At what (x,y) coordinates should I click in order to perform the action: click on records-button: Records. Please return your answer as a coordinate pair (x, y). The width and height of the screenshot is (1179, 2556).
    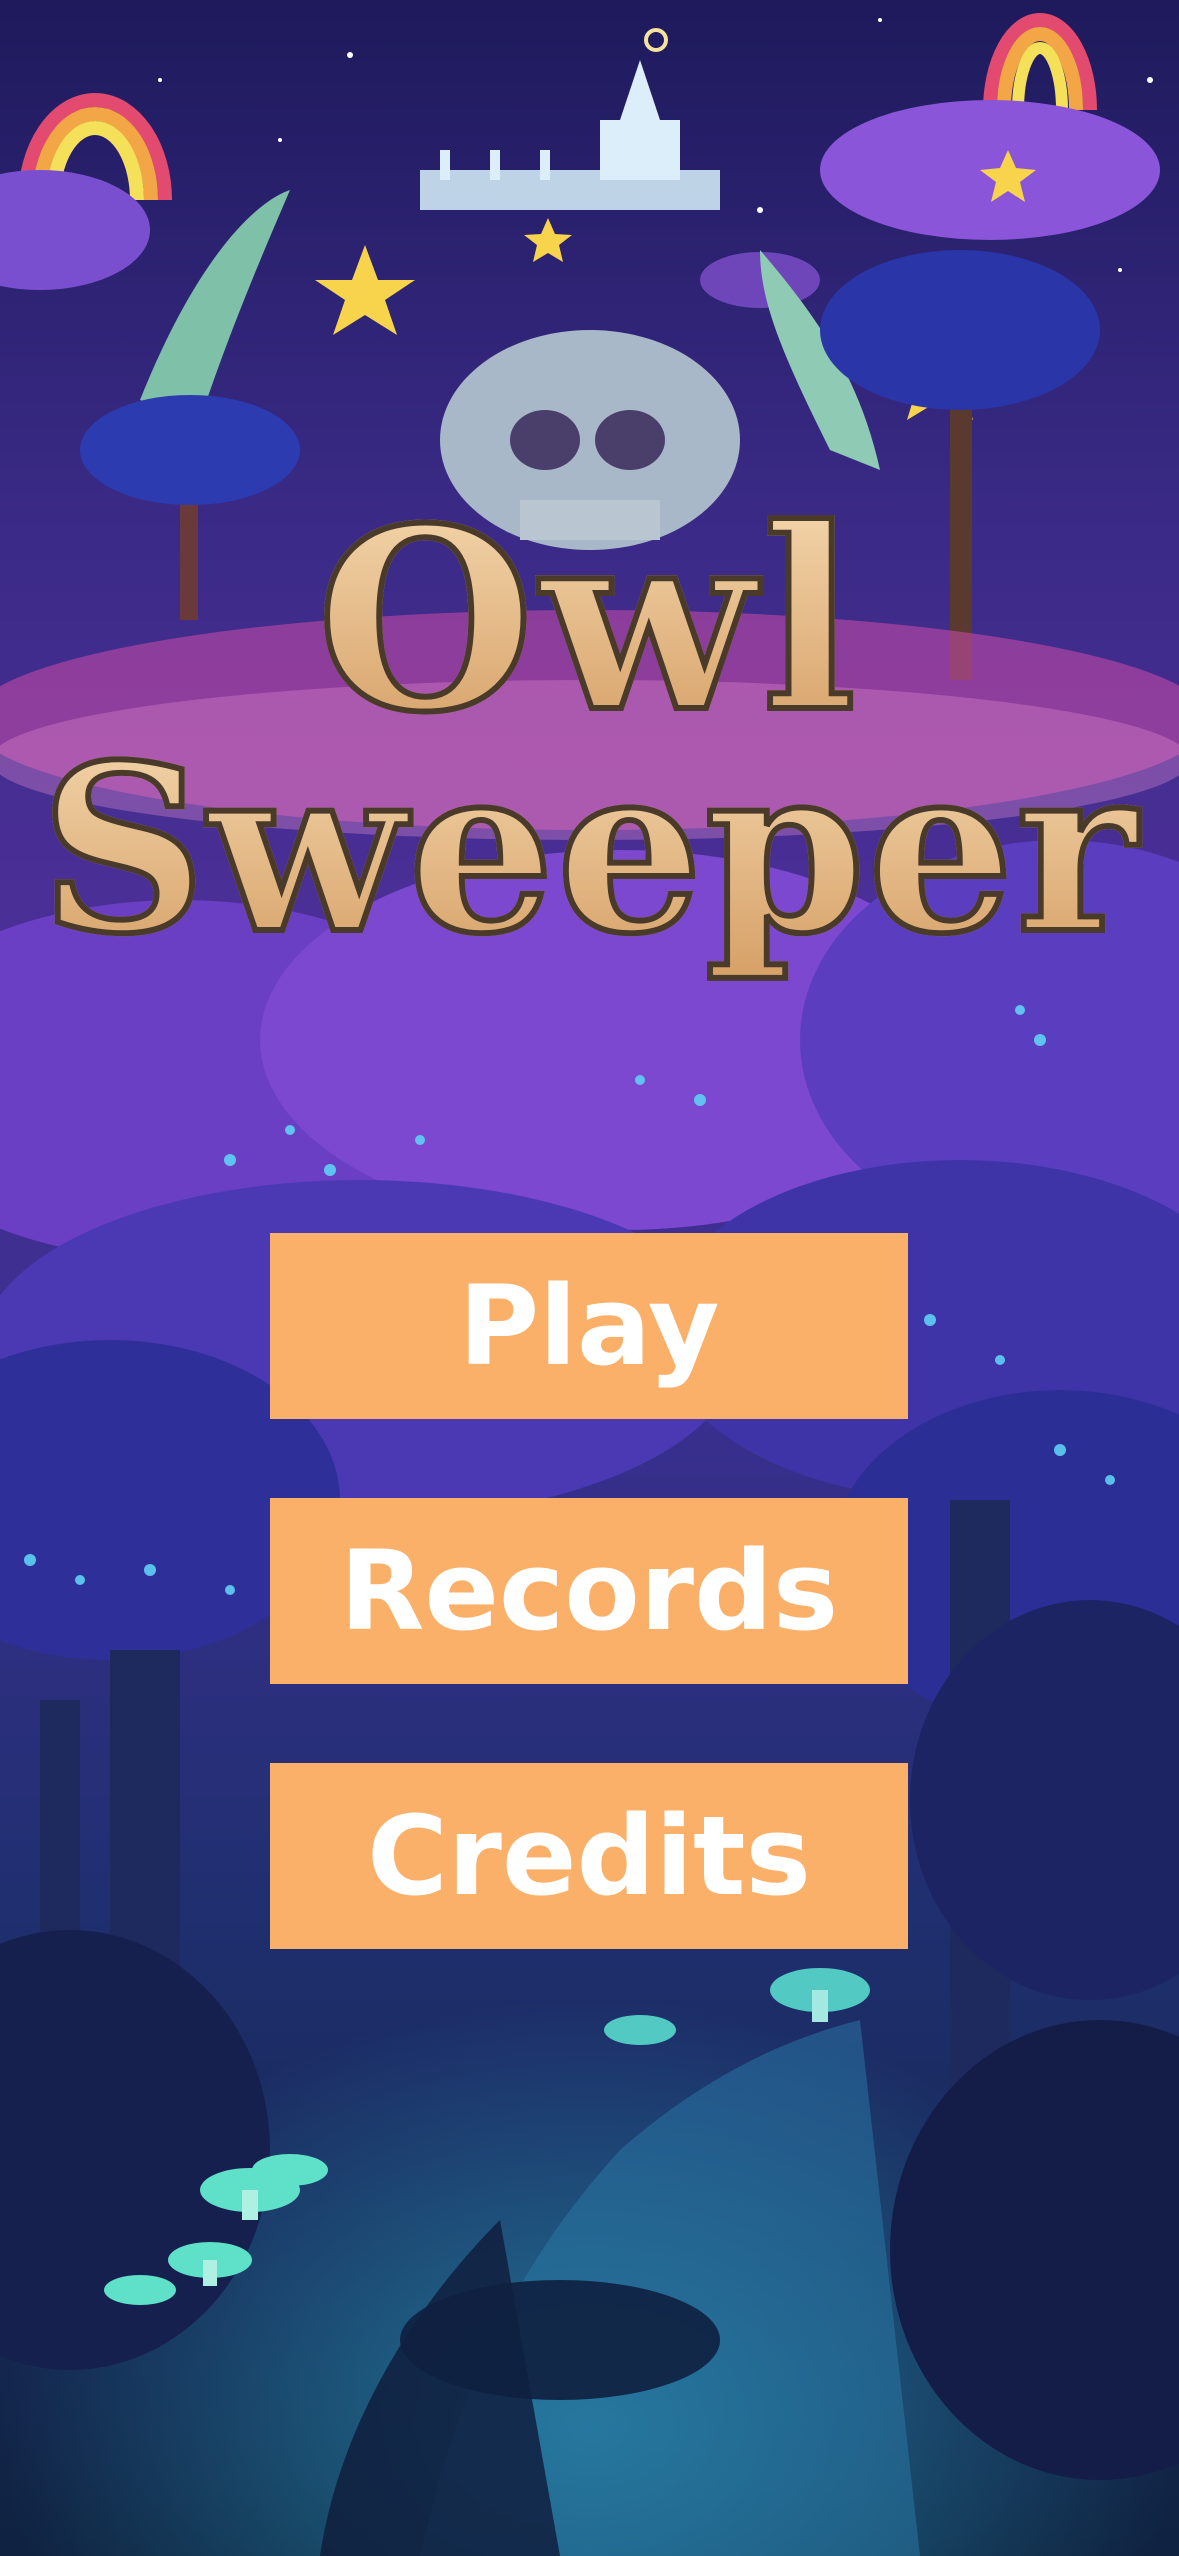
    Looking at the image, I should click on (589, 1591).